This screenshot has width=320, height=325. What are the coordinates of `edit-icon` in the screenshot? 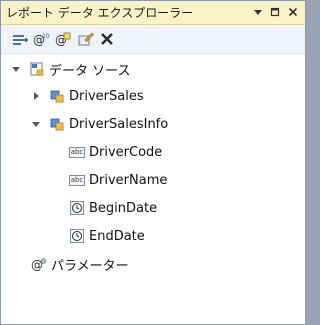 It's located at (86, 39).